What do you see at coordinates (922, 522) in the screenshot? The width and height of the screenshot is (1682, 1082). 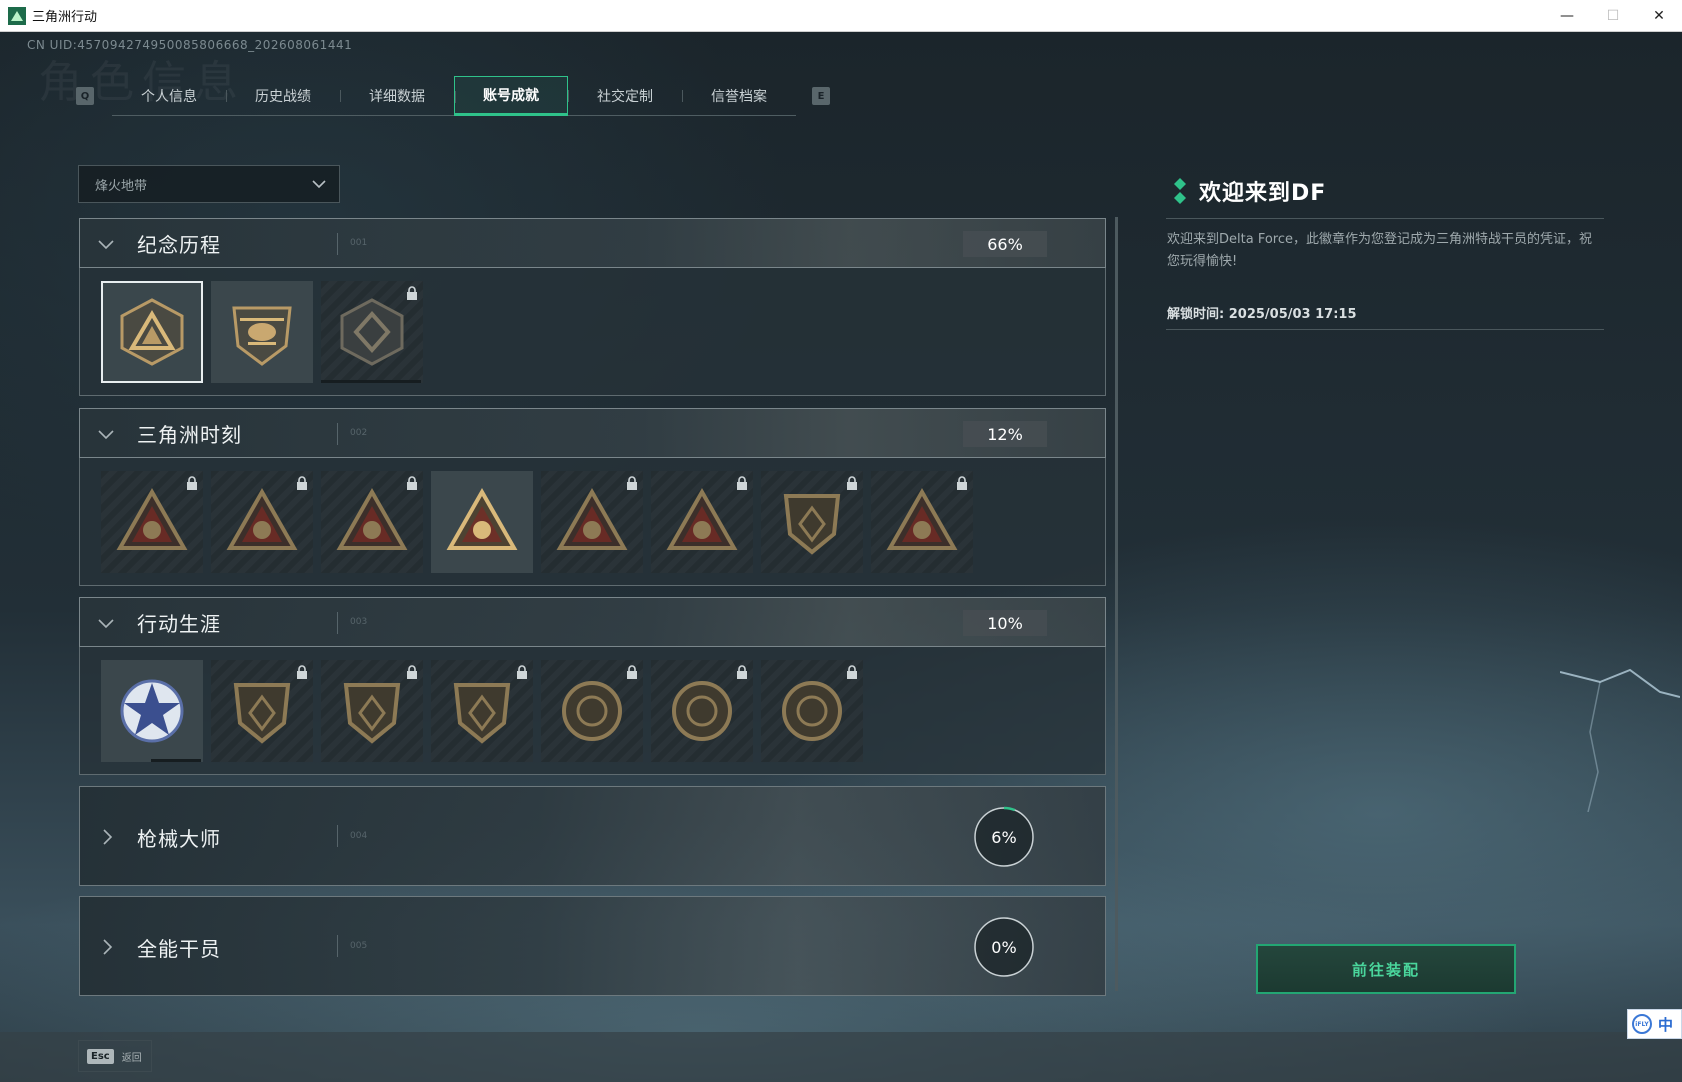 I see `badge-skull-triangle` at bounding box center [922, 522].